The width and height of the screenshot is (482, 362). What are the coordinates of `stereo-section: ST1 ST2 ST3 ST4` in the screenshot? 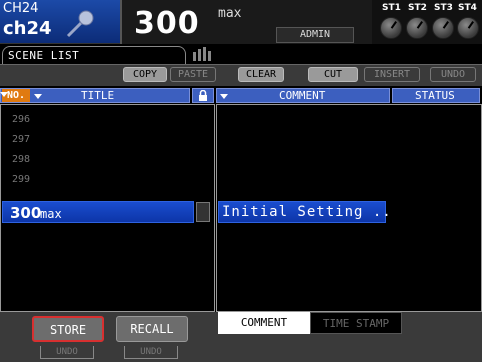 It's located at (427, 22).